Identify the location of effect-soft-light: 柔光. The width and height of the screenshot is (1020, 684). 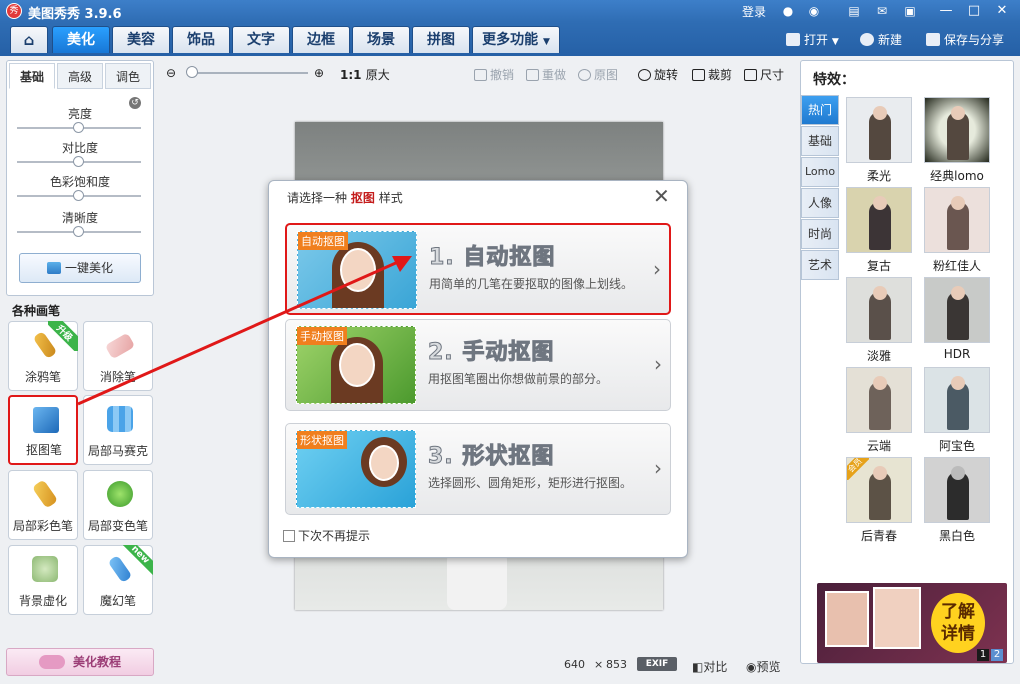
(879, 141).